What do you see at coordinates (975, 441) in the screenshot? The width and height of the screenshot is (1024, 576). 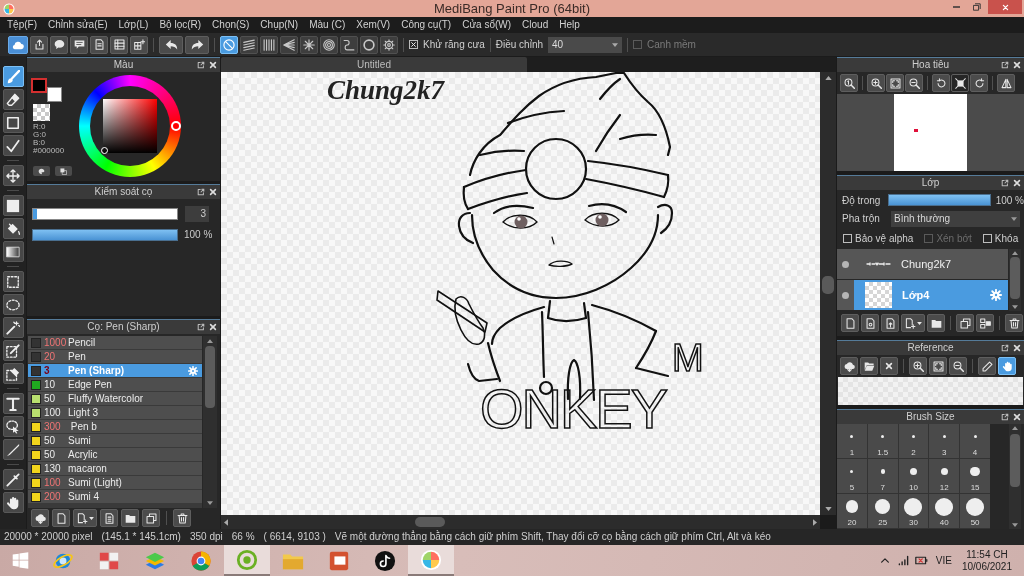 I see `brush-size-cell: 4` at bounding box center [975, 441].